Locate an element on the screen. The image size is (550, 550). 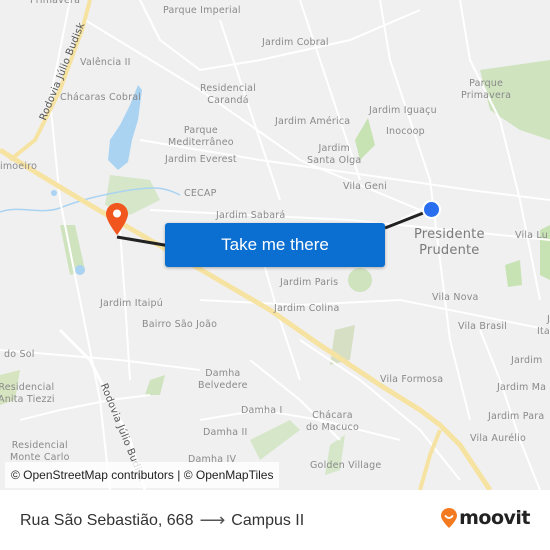
take-me-there-button: Take me there is located at coordinates (275, 245).